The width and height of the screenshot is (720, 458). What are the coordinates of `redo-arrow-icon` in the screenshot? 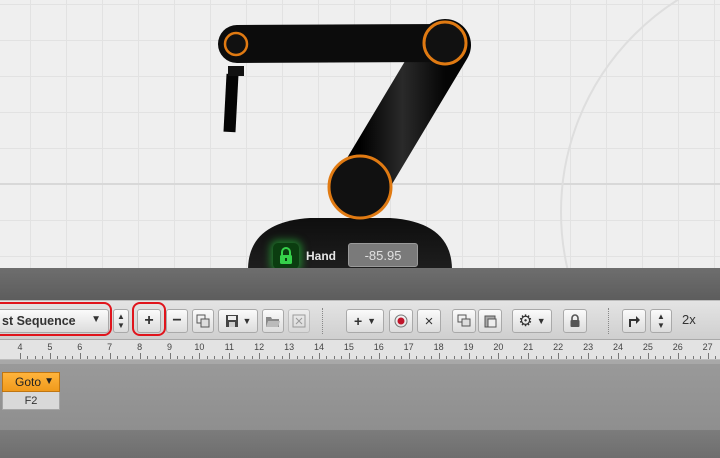 It's located at (634, 321).